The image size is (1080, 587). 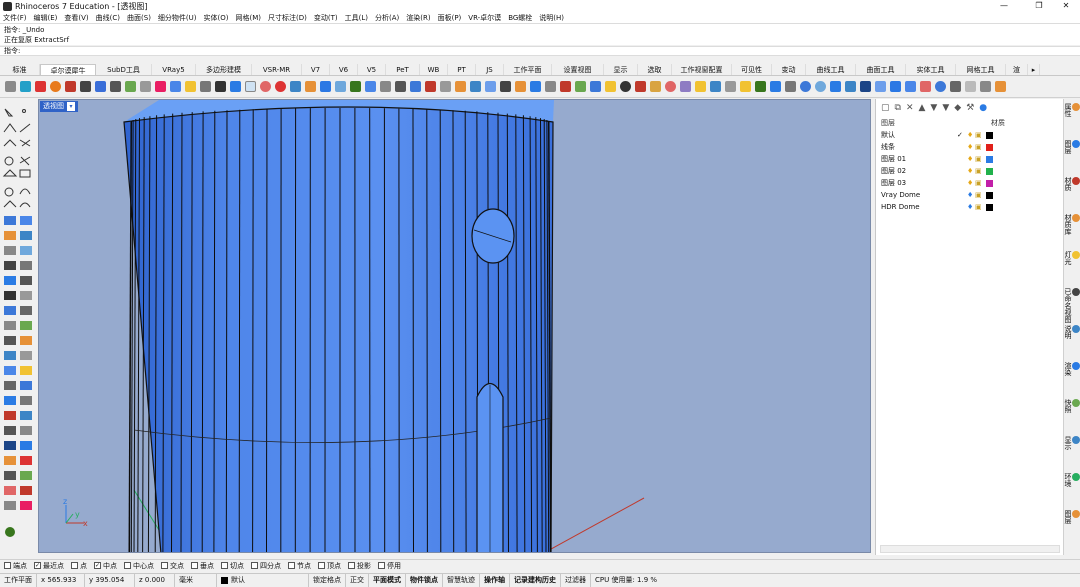 I want to click on tab-display: 显示, so click(x=621, y=69).